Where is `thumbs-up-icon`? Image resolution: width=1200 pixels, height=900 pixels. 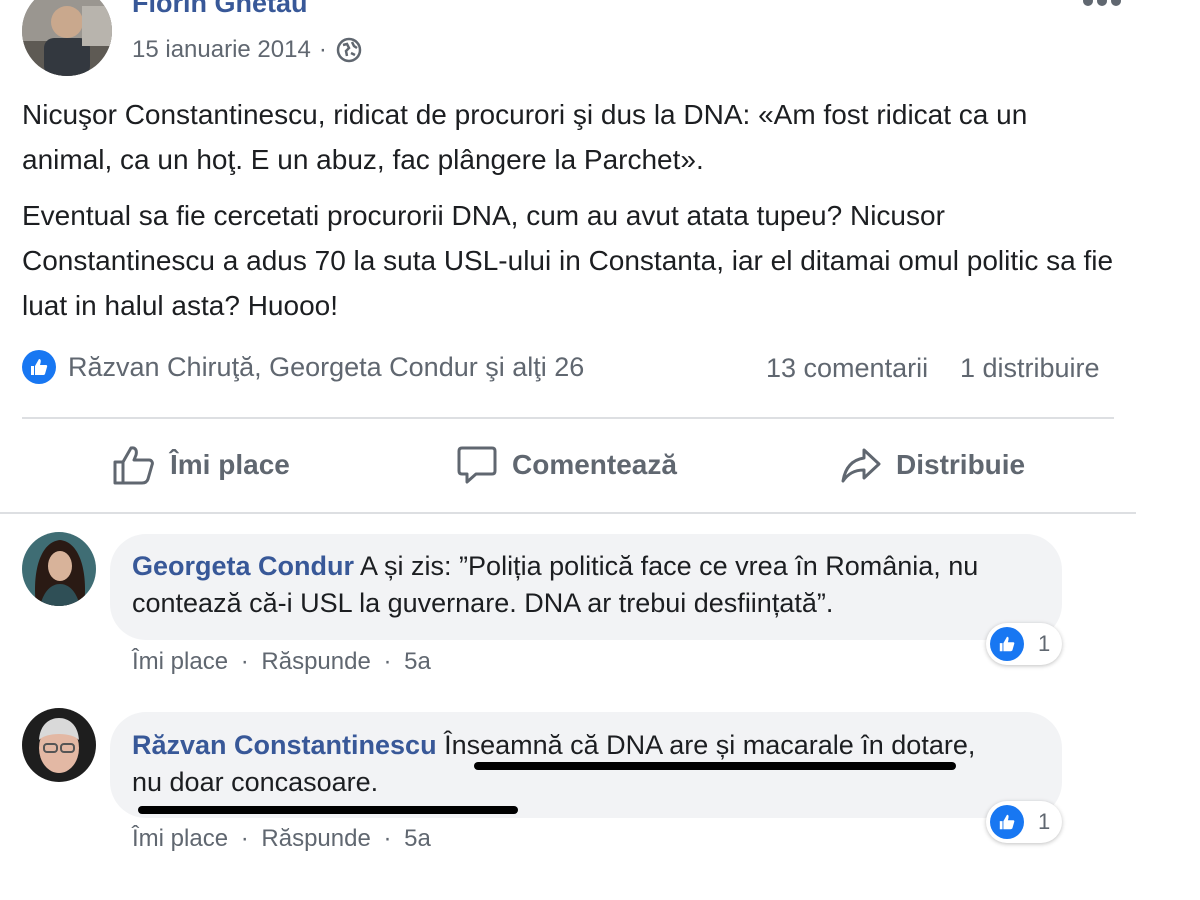 thumbs-up-icon is located at coordinates (141, 465).